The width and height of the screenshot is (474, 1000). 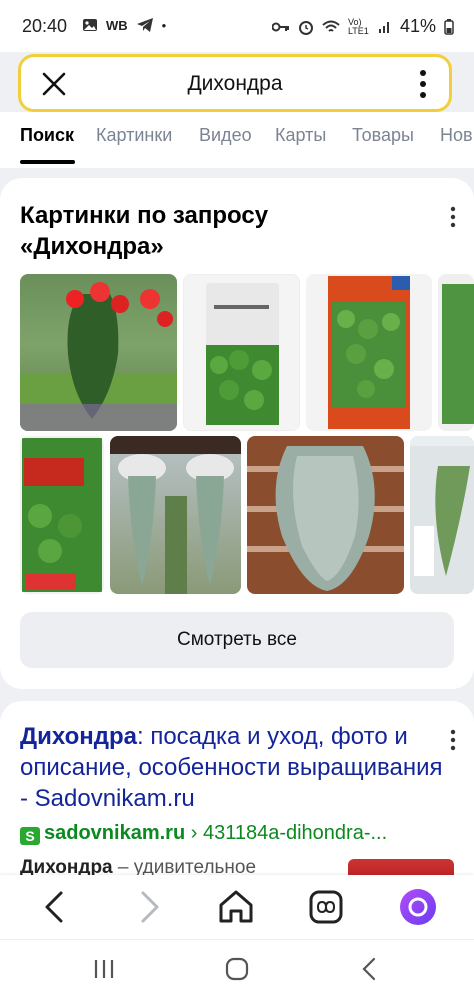 I want to click on tab-search: Поиск, so click(x=47, y=135).